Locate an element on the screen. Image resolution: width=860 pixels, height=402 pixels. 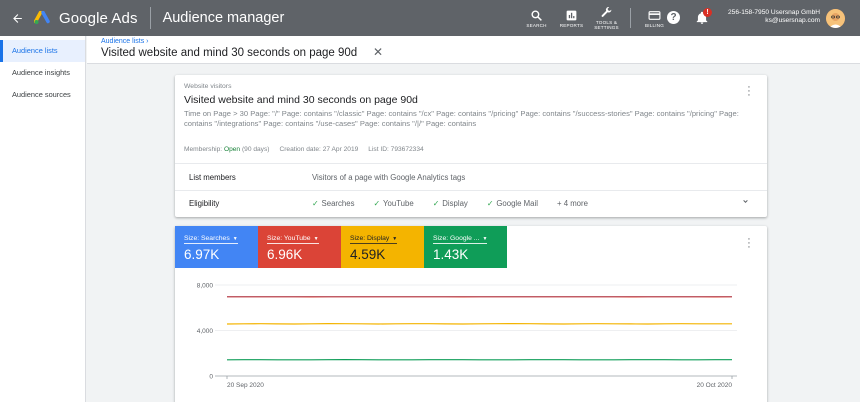
size-tile-google-mail: Size: Google ... ▼ 1.43K is located at coordinates (465, 247).